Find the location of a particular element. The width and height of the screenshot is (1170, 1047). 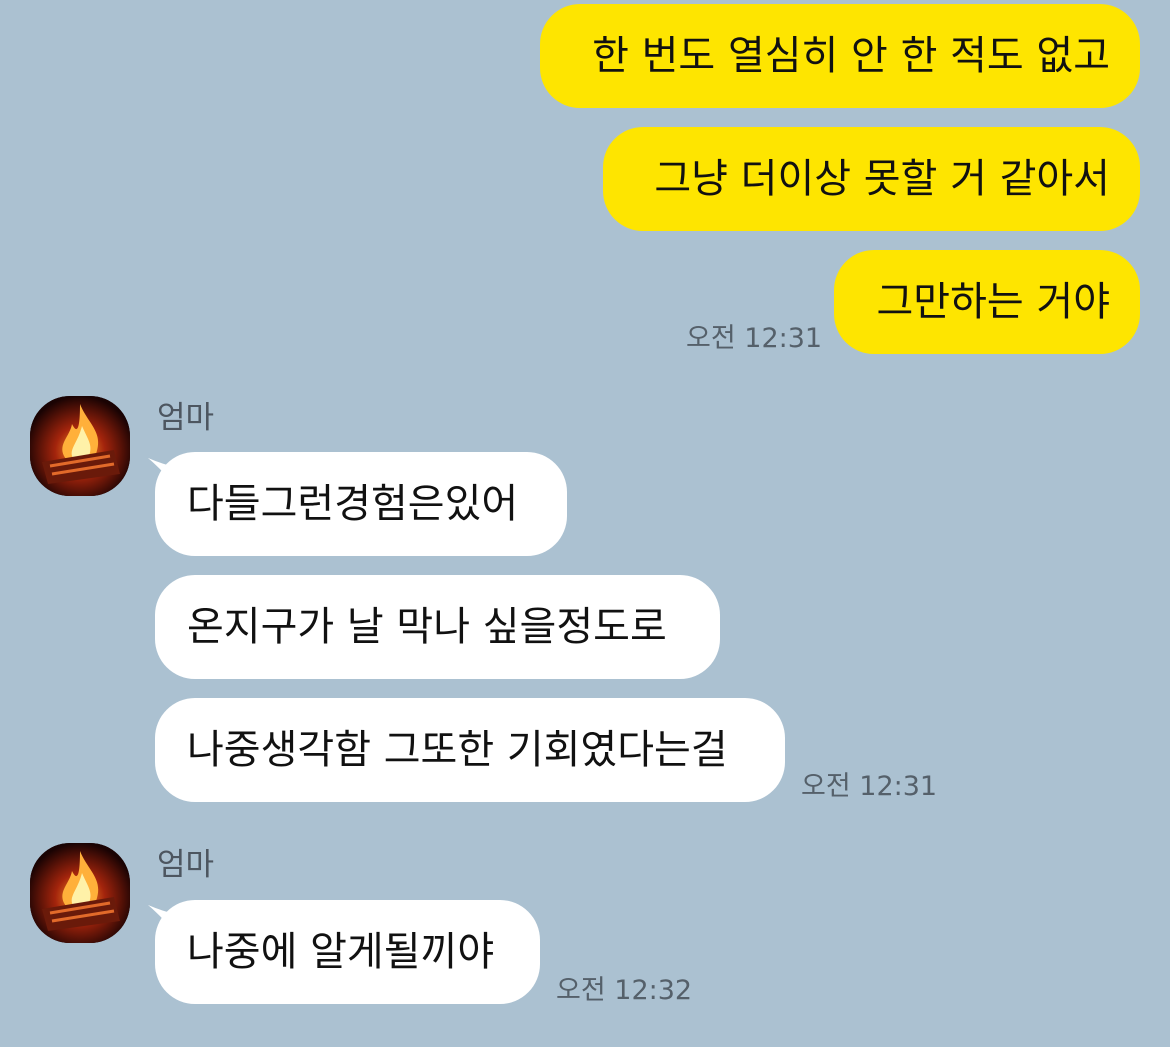

message-text: 그만하는 거야 is located at coordinates (993, 302).